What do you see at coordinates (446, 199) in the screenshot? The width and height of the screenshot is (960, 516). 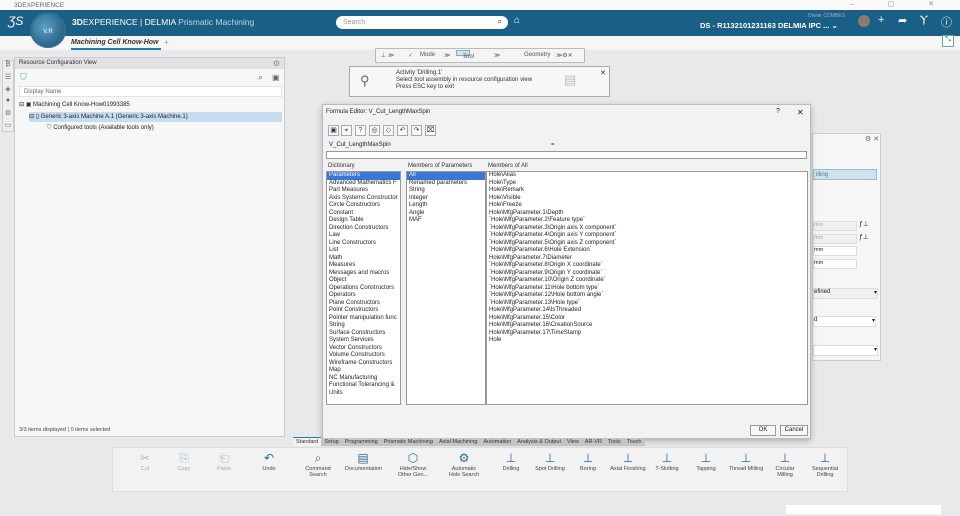 I see `list-item: Integer` at bounding box center [446, 199].